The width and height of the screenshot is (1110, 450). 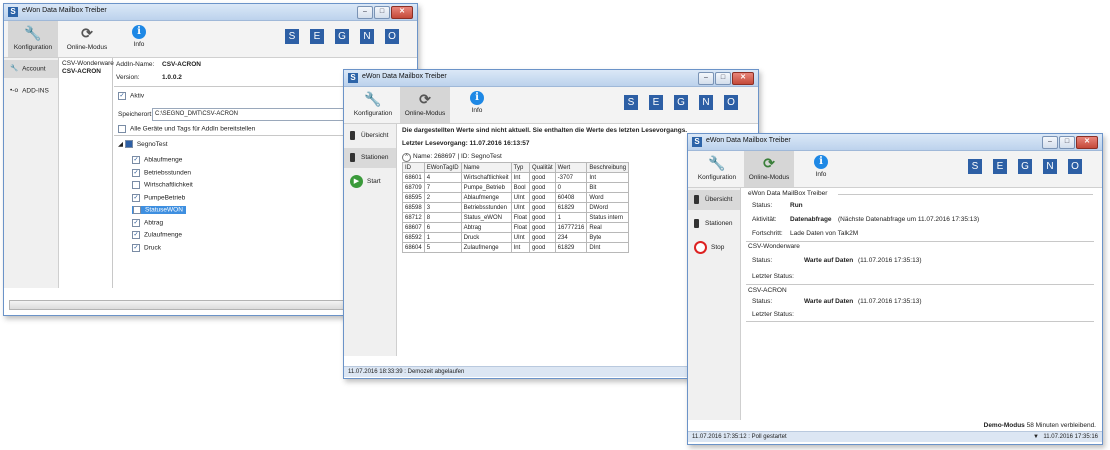 What do you see at coordinates (131, 96) in the screenshot?
I see `aktiv-checkbox: ✓ Aktiv` at bounding box center [131, 96].